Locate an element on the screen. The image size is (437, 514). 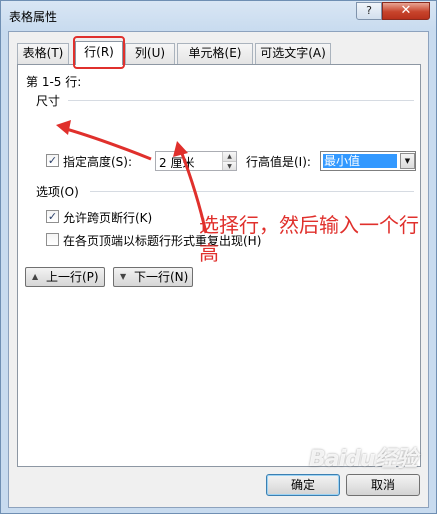
watermark-logo: Baidu经验 is located at coordinates (363, 459).